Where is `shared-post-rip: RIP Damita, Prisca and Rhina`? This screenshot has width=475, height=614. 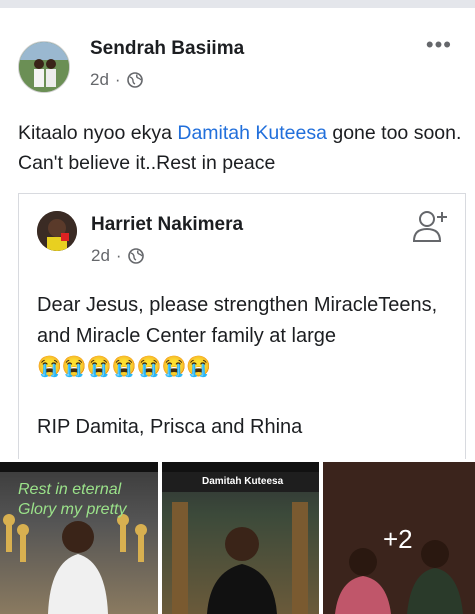 shared-post-rip: RIP Damita, Prisca and Rhina is located at coordinates (170, 427).